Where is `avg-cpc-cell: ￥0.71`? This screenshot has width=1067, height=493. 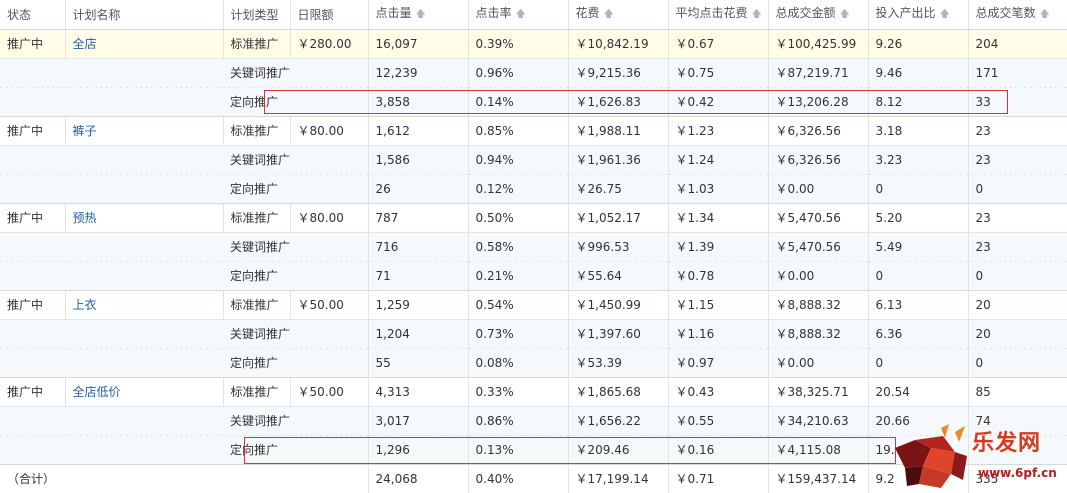
avg-cpc-cell: ￥0.71 is located at coordinates (717, 478).